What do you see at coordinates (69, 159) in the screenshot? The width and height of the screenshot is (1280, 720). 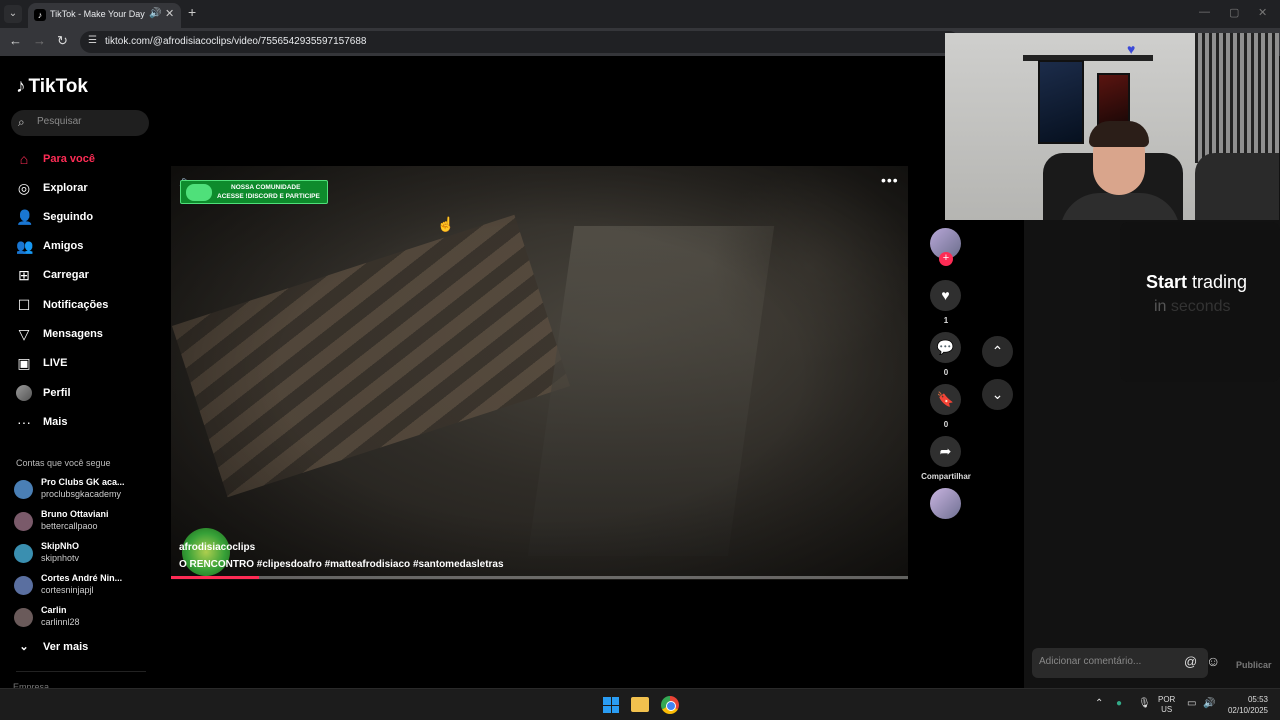 I see `nav-label: Para você` at bounding box center [69, 159].